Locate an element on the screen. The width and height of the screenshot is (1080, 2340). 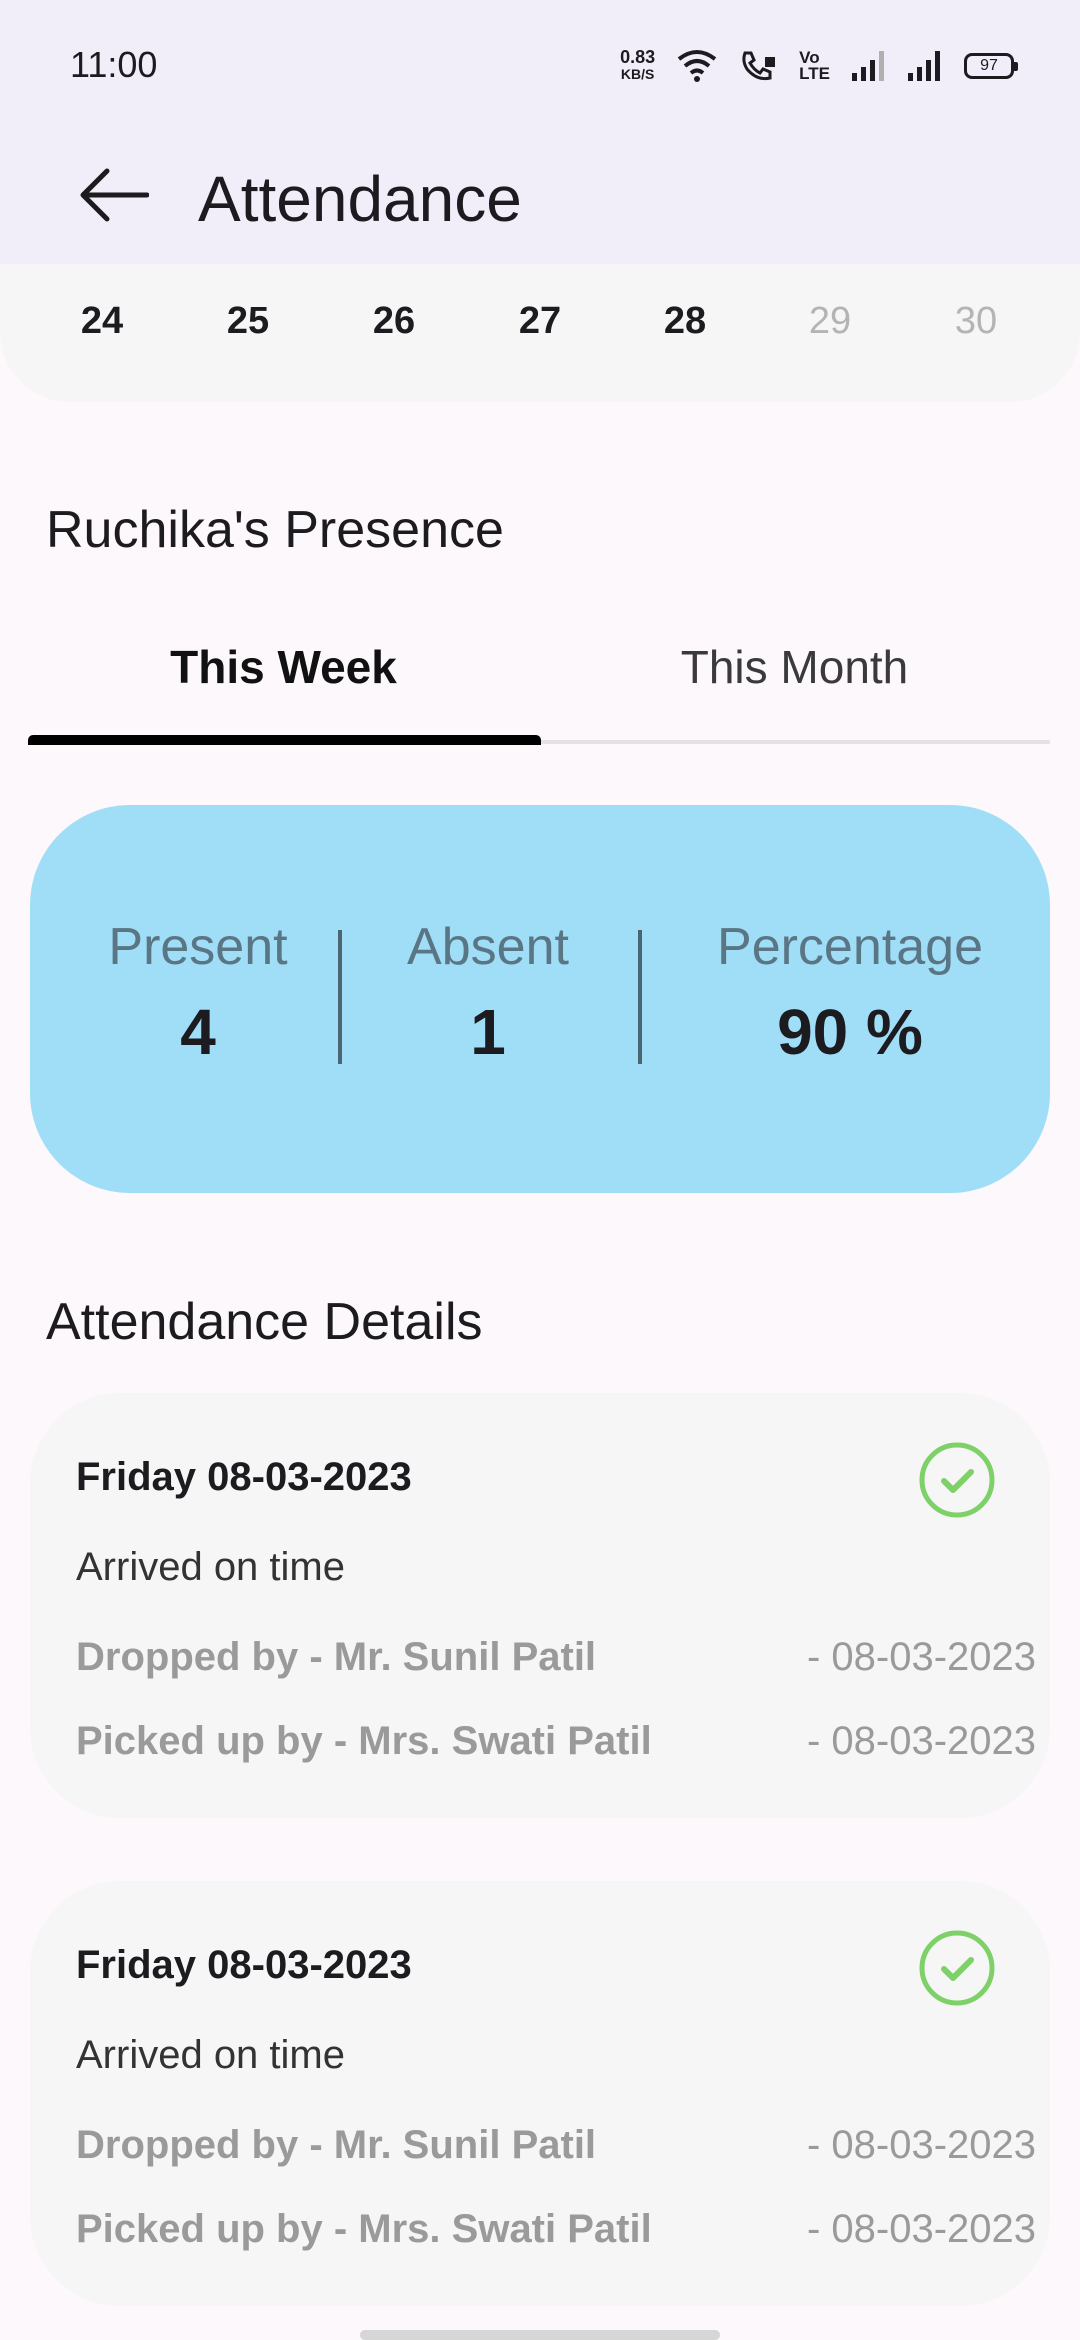
calendar-day-25: 25 is located at coordinates (248, 321).